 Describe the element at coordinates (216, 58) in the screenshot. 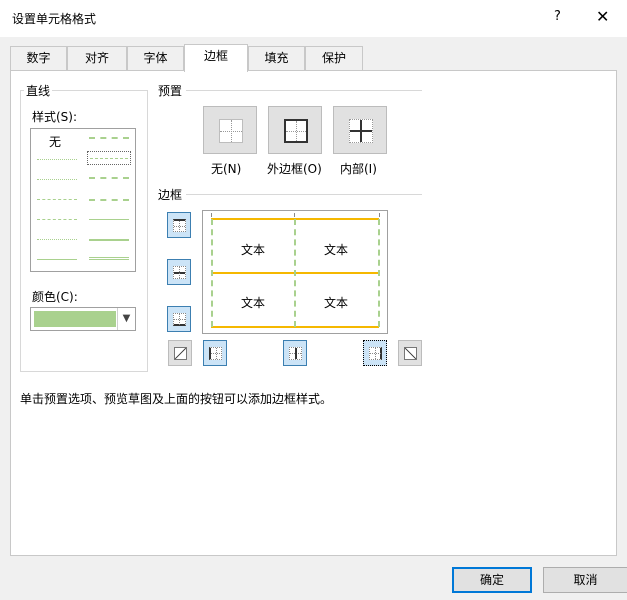

I see `tab-border: 边框` at that location.